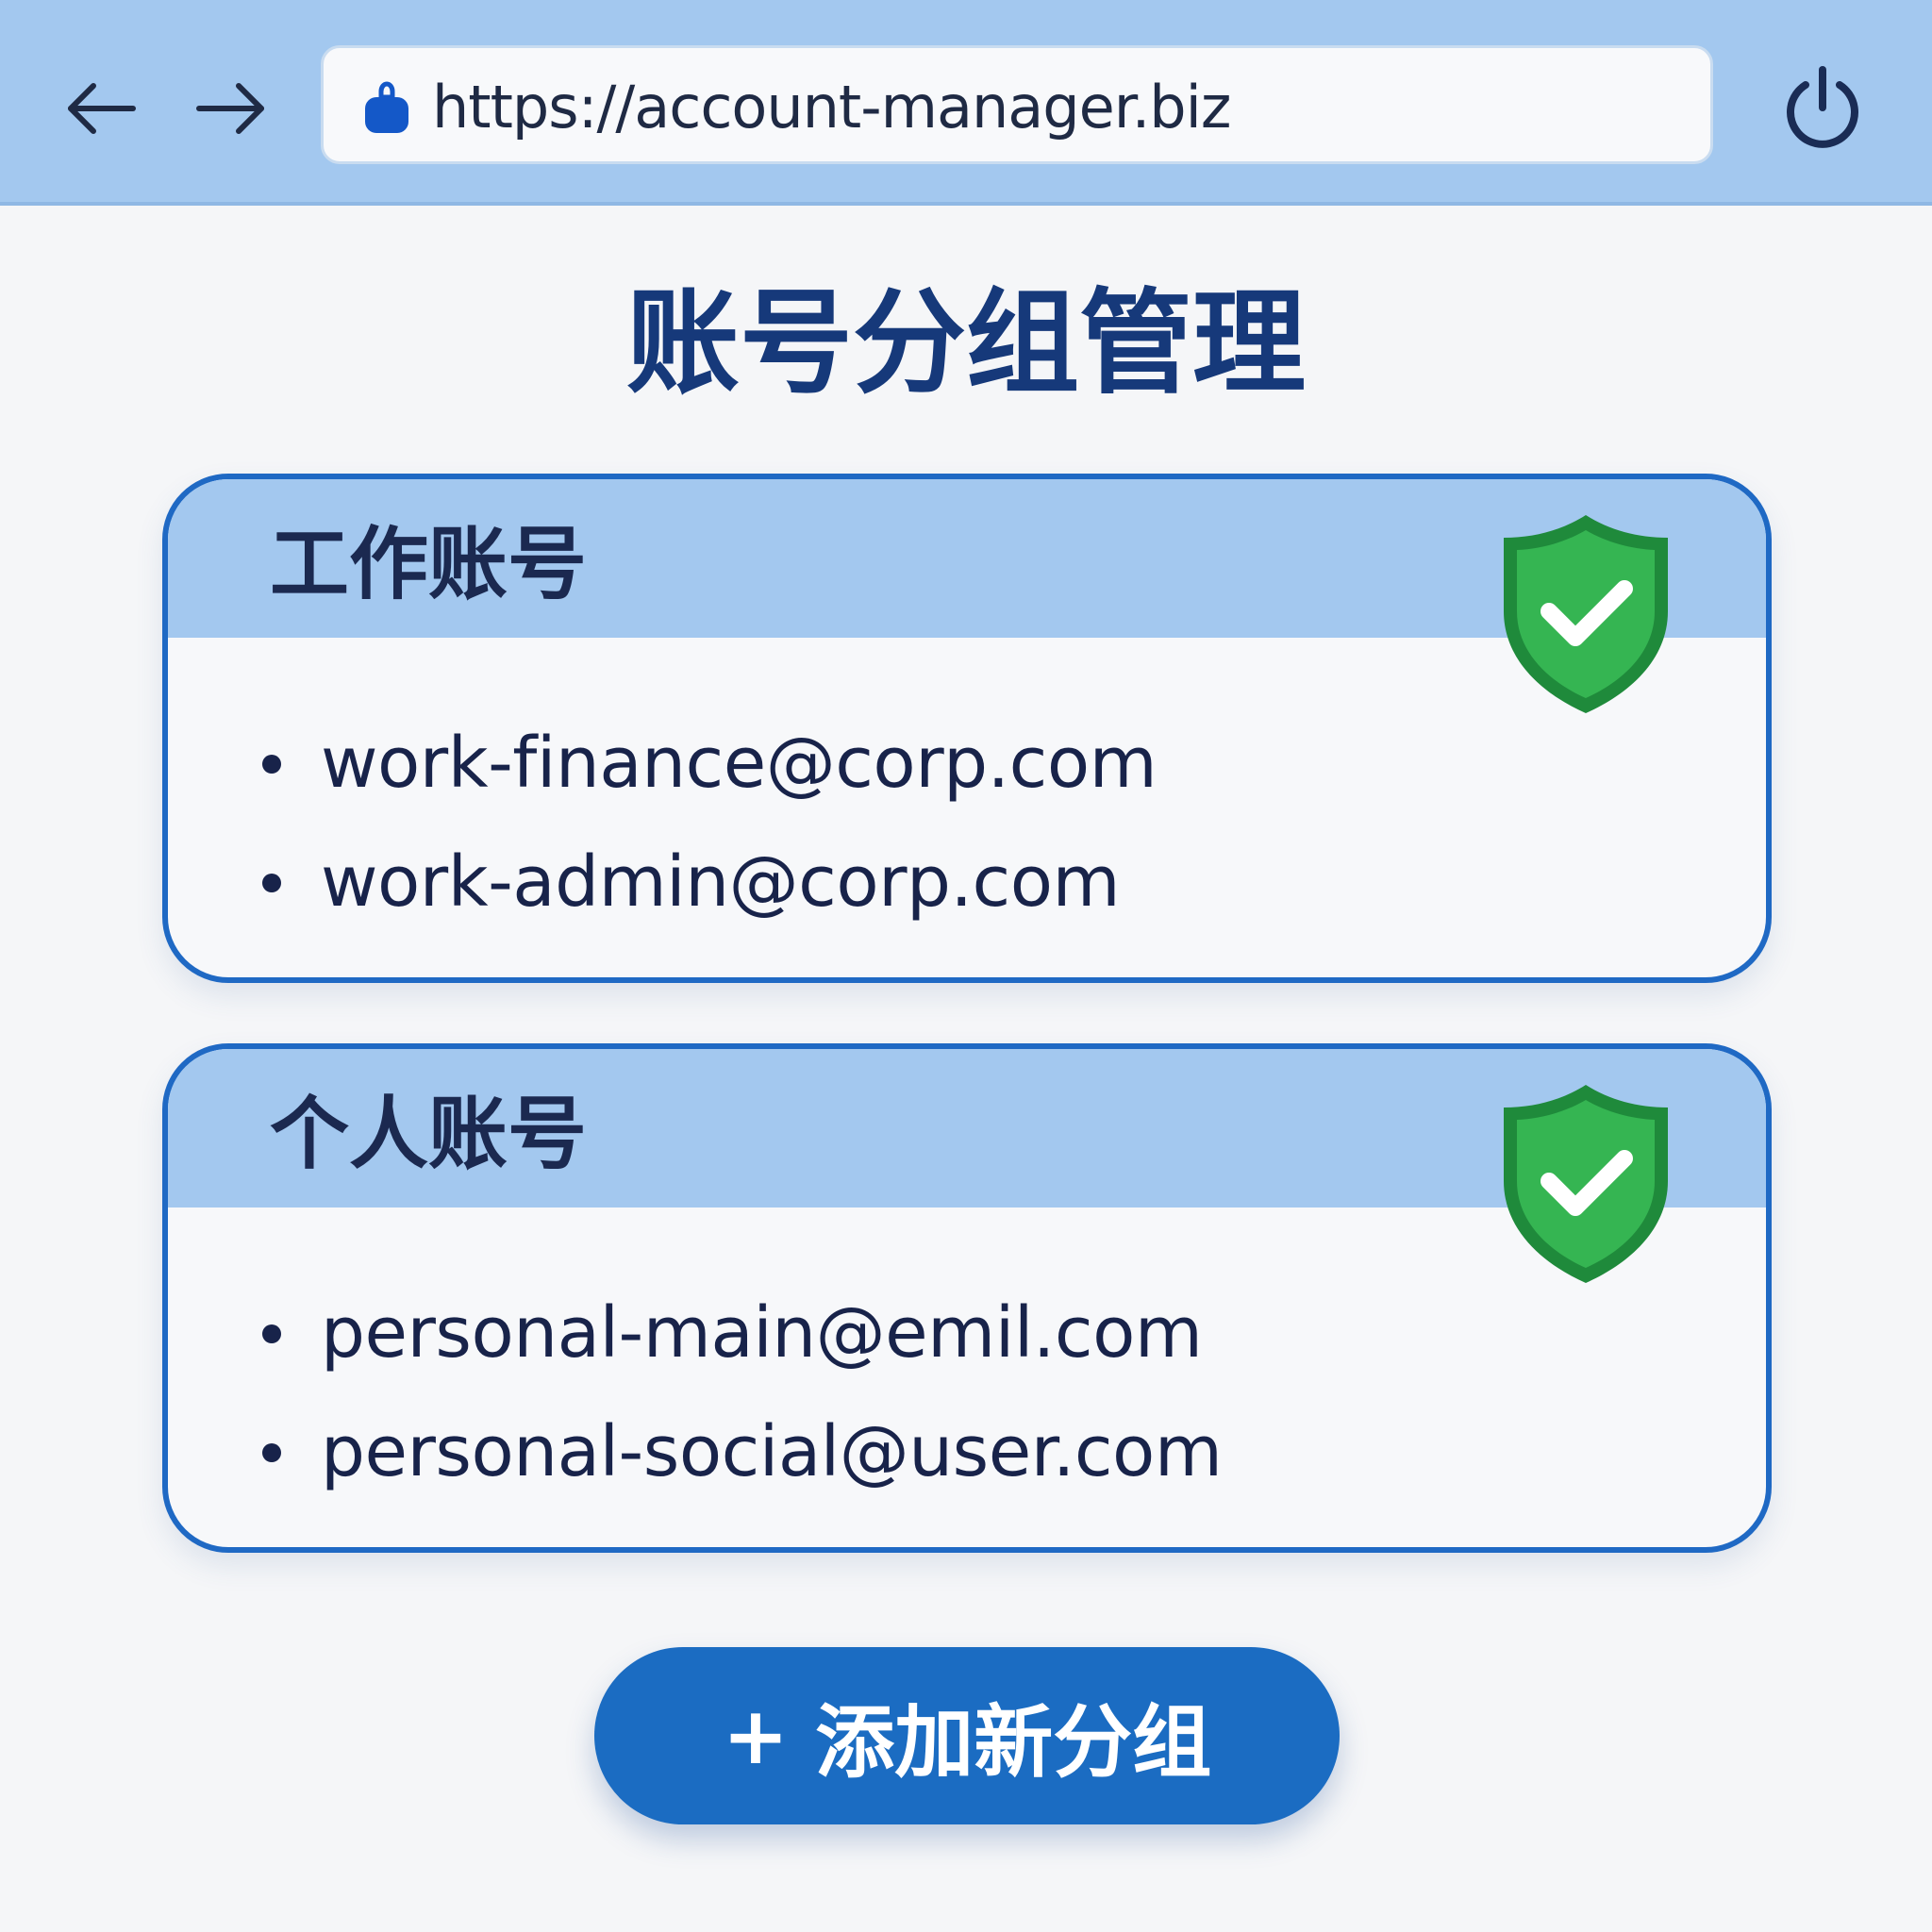 The image size is (1932, 1932). I want to click on account-item: work-admin@corp.com, so click(709, 882).